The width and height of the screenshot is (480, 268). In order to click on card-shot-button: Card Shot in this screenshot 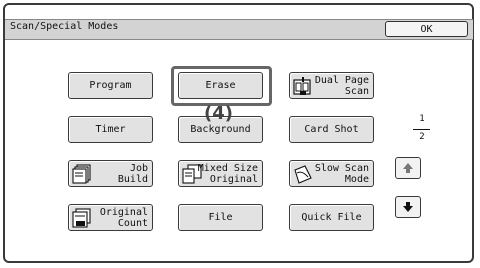, I will do `click(331, 129)`.